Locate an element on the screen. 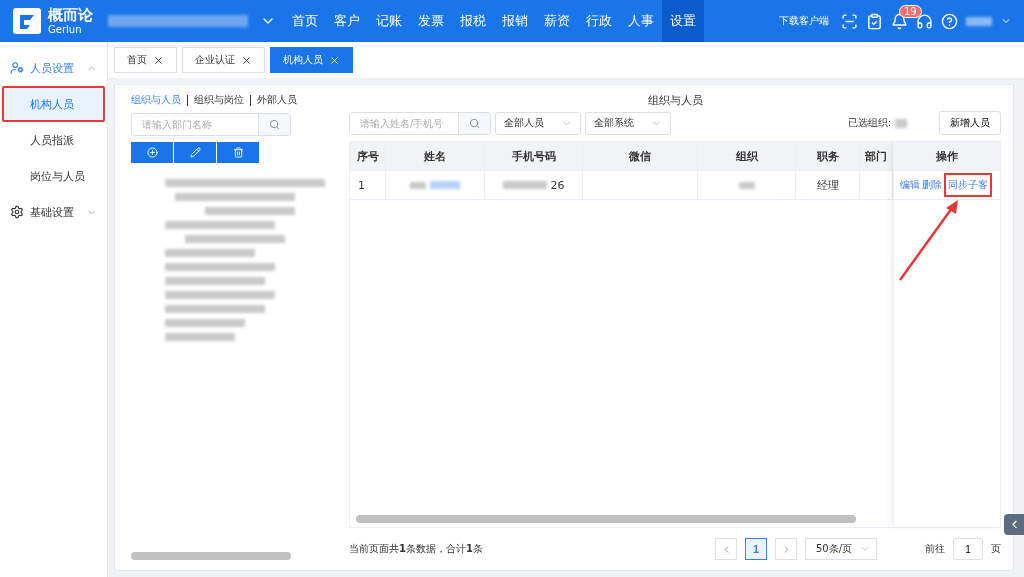  pencil-icon is located at coordinates (195, 152).